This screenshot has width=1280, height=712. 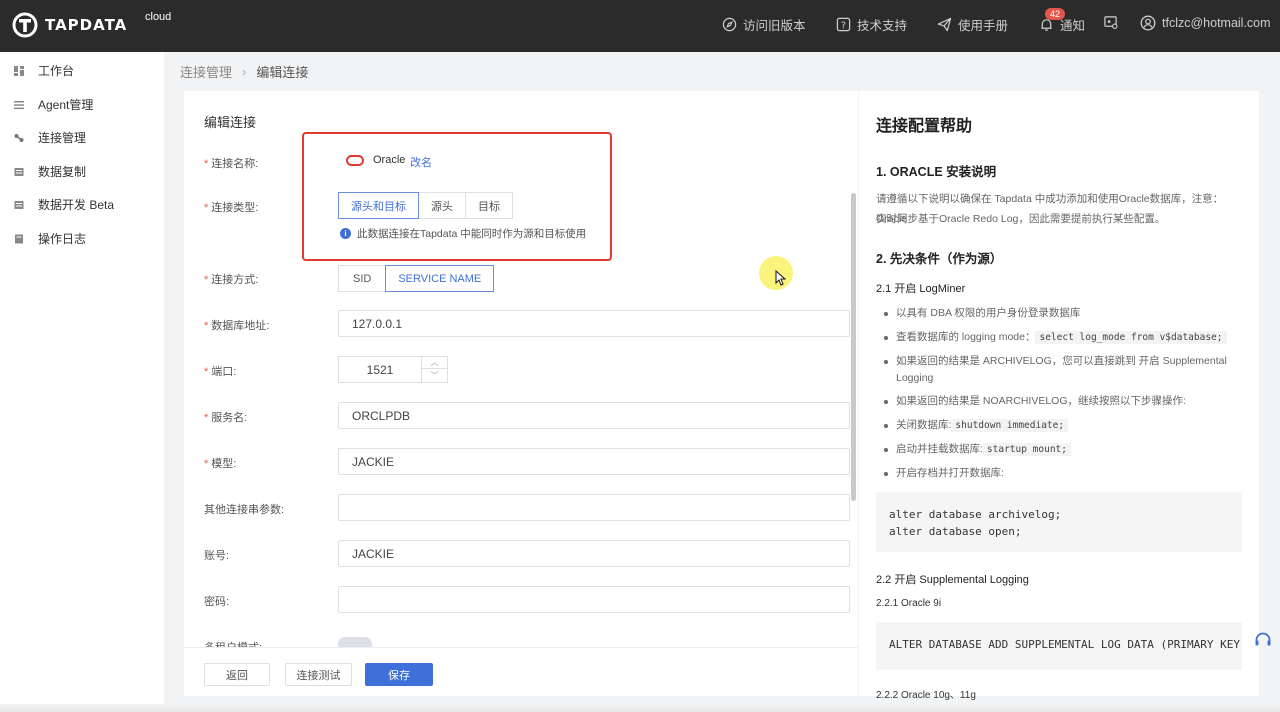 I want to click on sidebar-item-label: 连接管理, so click(x=62, y=138).